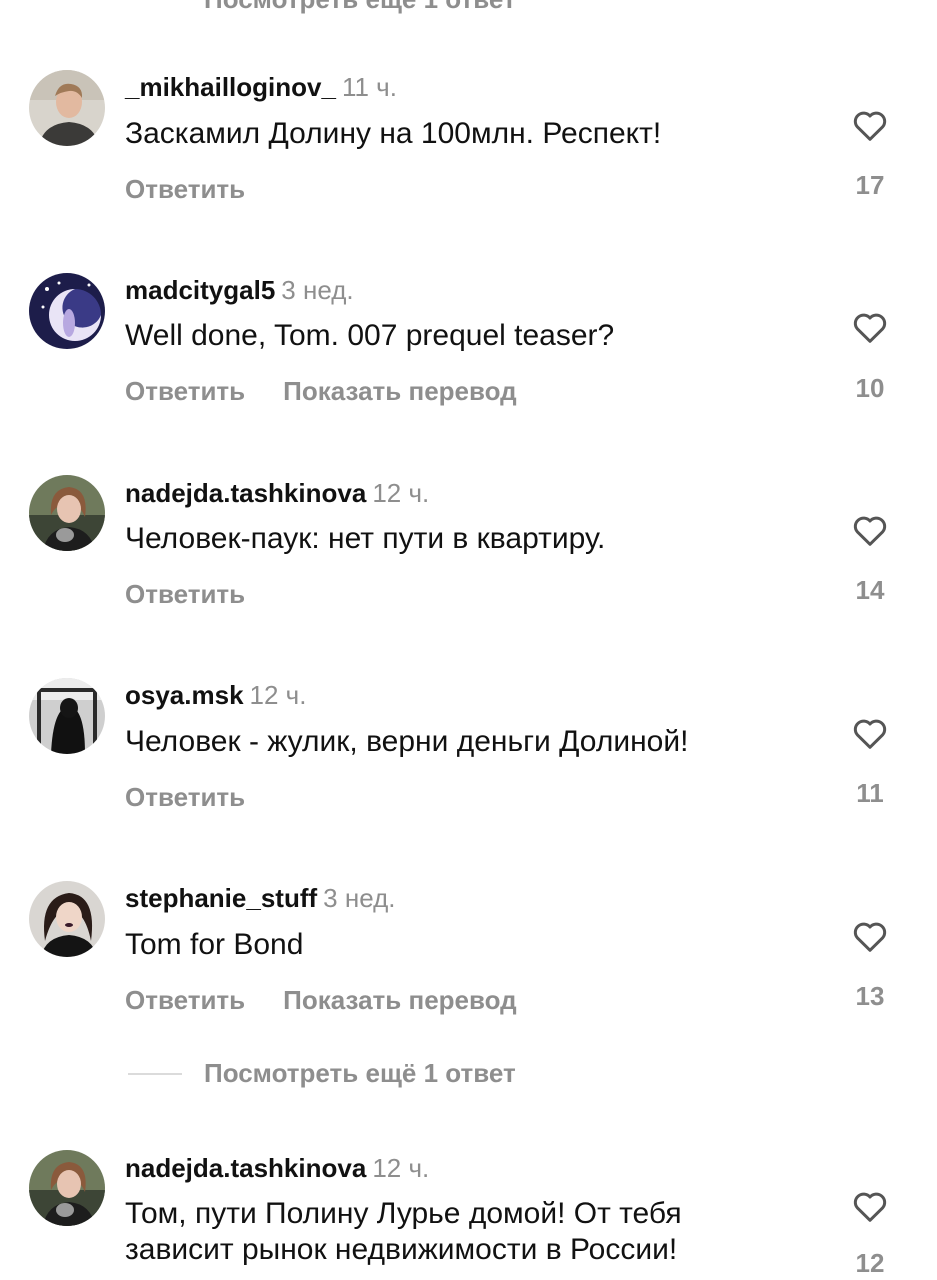  What do you see at coordinates (870, 388) in the screenshot?
I see `like-count: 10` at bounding box center [870, 388].